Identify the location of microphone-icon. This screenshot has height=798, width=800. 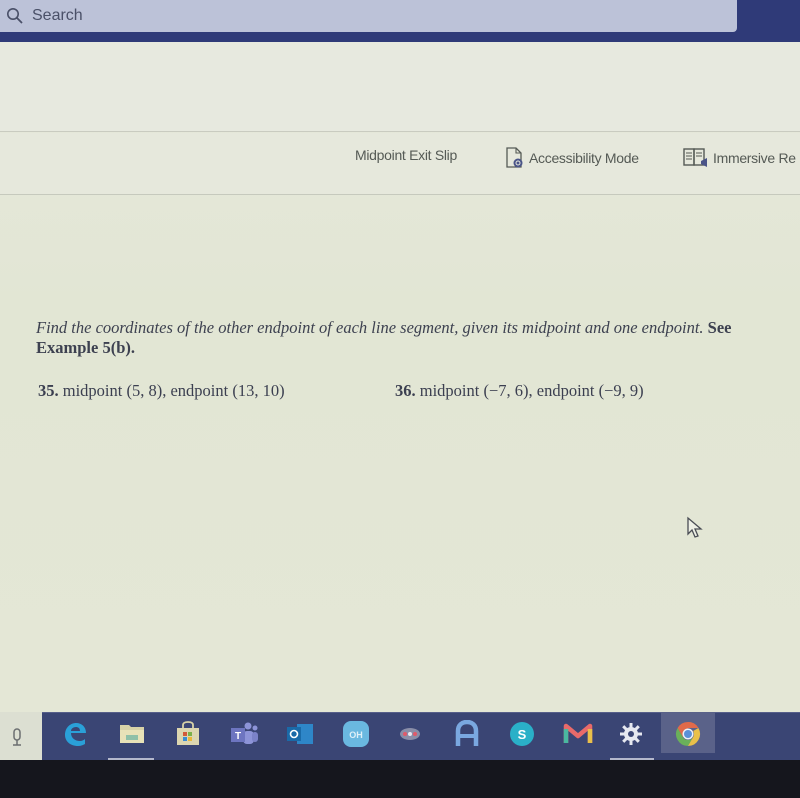
(17, 738).